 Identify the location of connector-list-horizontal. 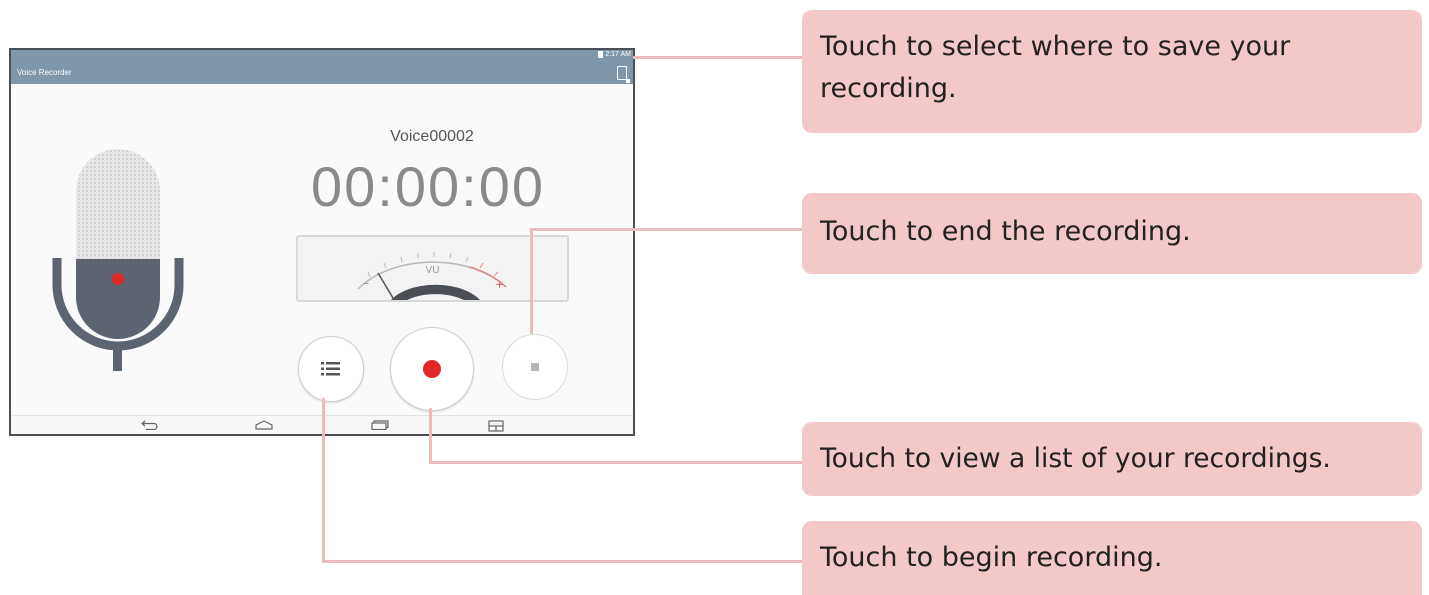
(616, 462).